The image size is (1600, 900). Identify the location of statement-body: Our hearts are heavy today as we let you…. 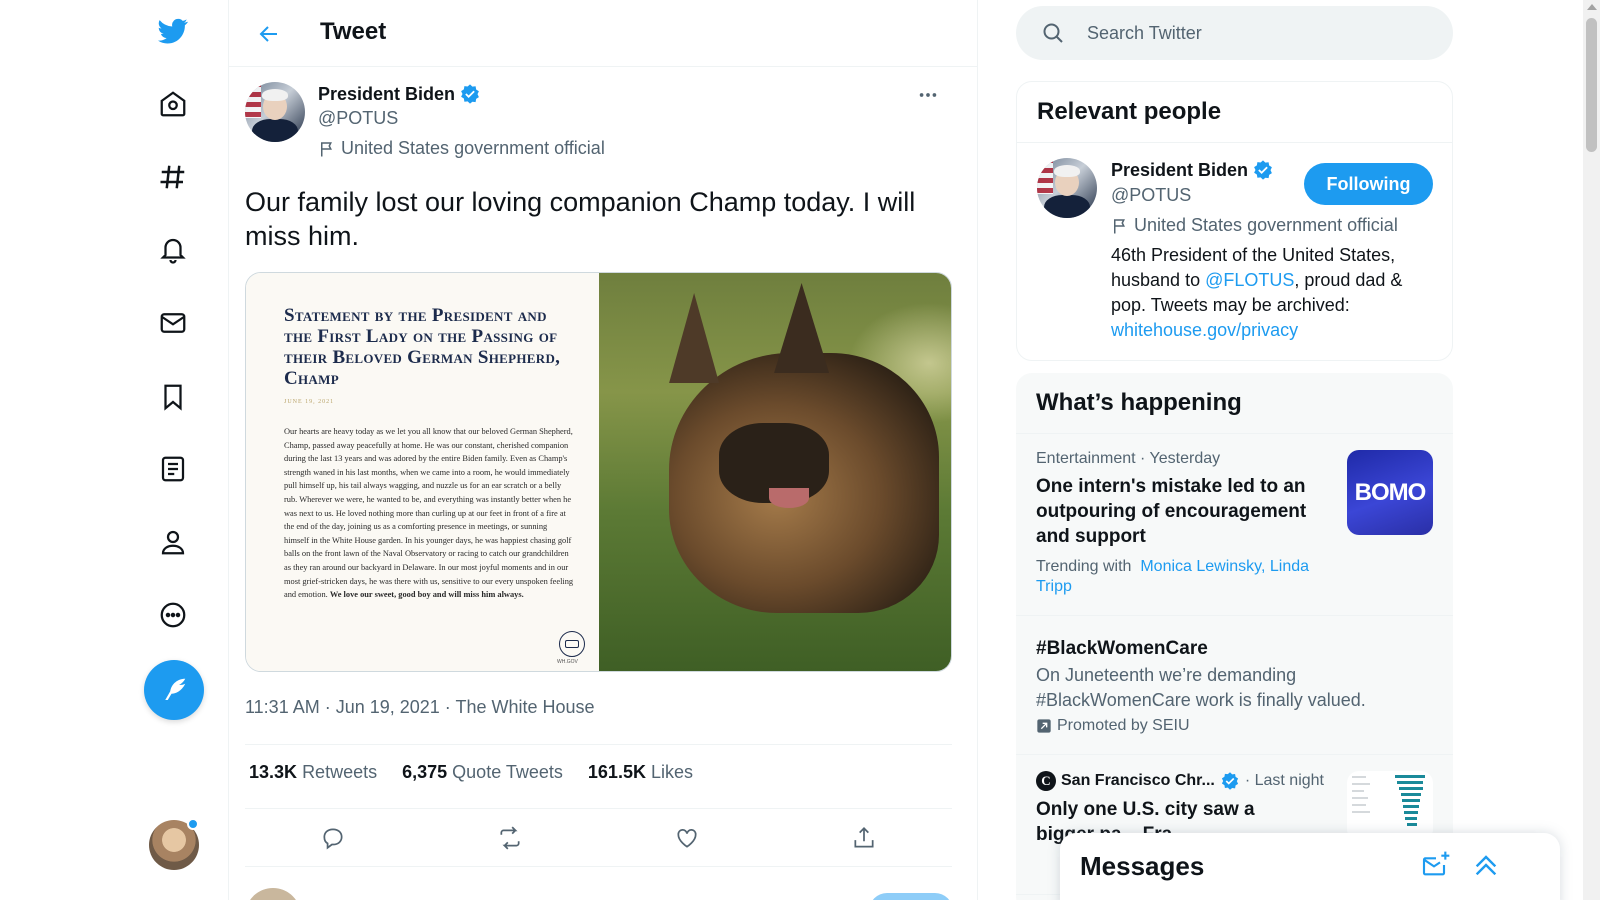
(429, 513).